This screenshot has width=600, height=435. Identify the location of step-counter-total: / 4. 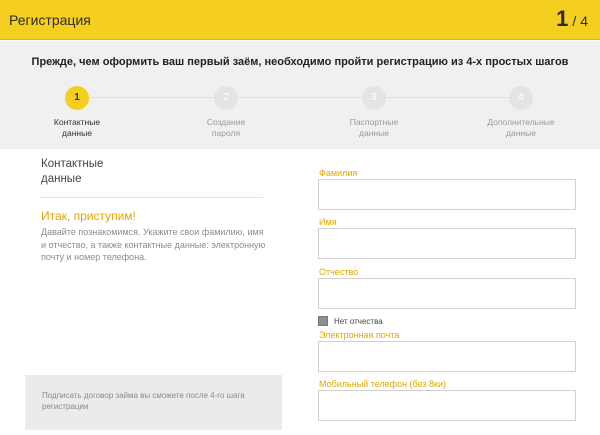
(580, 21).